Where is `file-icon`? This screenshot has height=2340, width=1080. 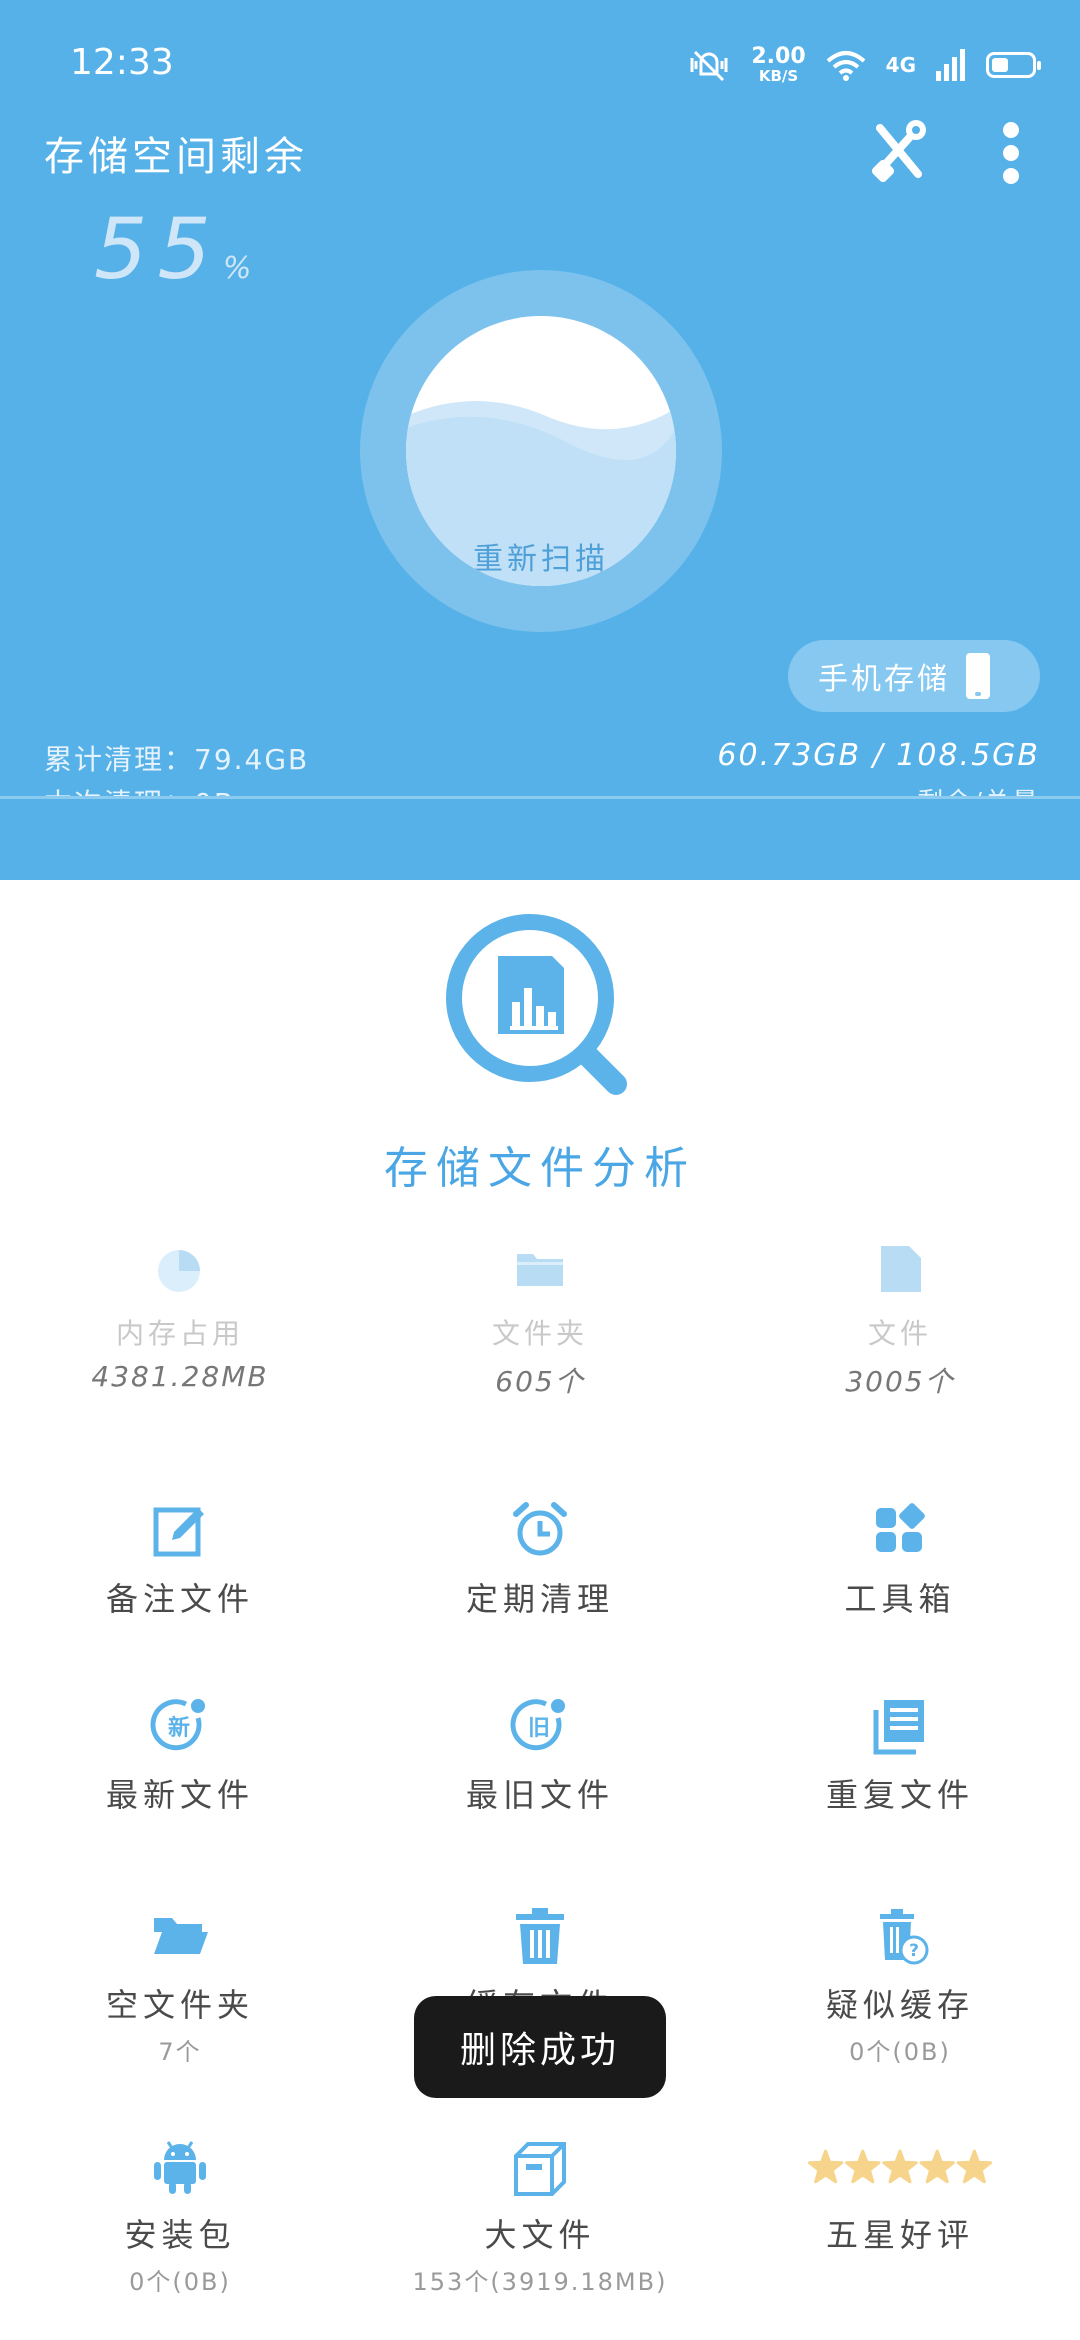 file-icon is located at coordinates (901, 1269).